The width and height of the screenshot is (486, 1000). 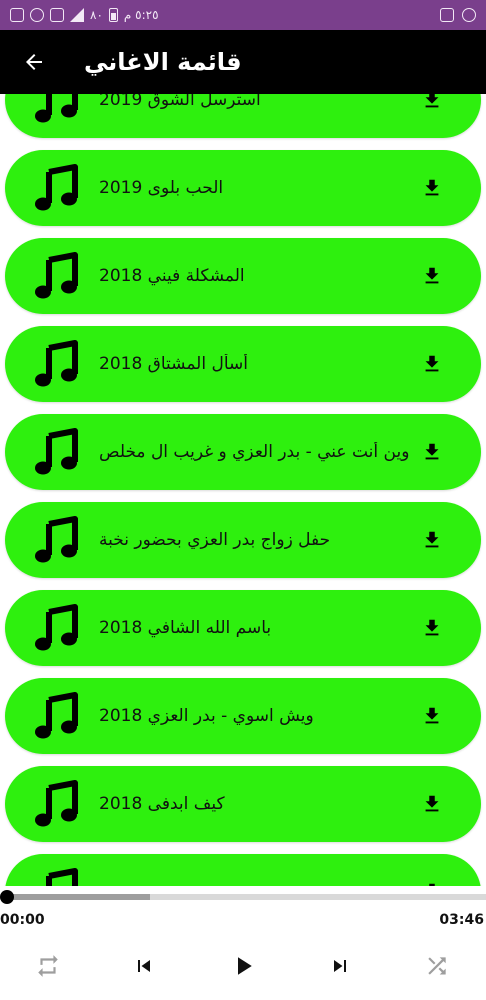 What do you see at coordinates (447, 15) in the screenshot?
I see `gallery-icon` at bounding box center [447, 15].